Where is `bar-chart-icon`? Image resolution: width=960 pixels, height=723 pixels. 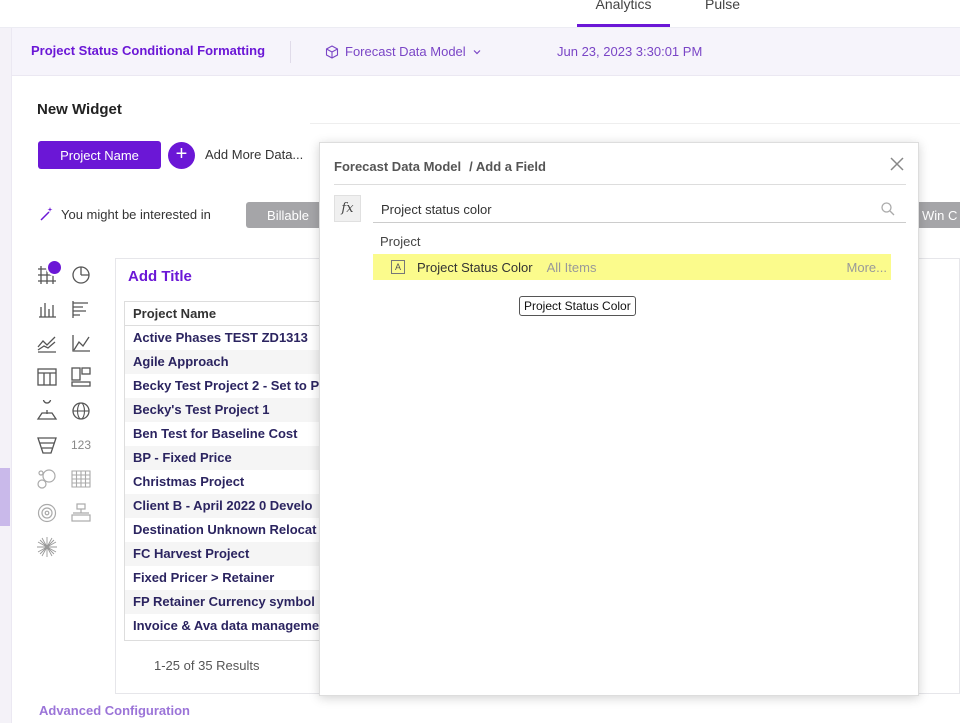
bar-chart-icon is located at coordinates (81, 309).